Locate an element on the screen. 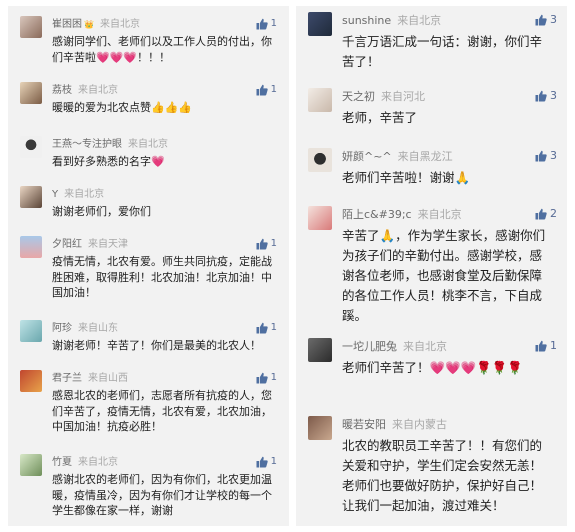  comment-item: 王燕～专注护眼 来自北京 看到好多熟悉的名字💗 is located at coordinates (148, 156).